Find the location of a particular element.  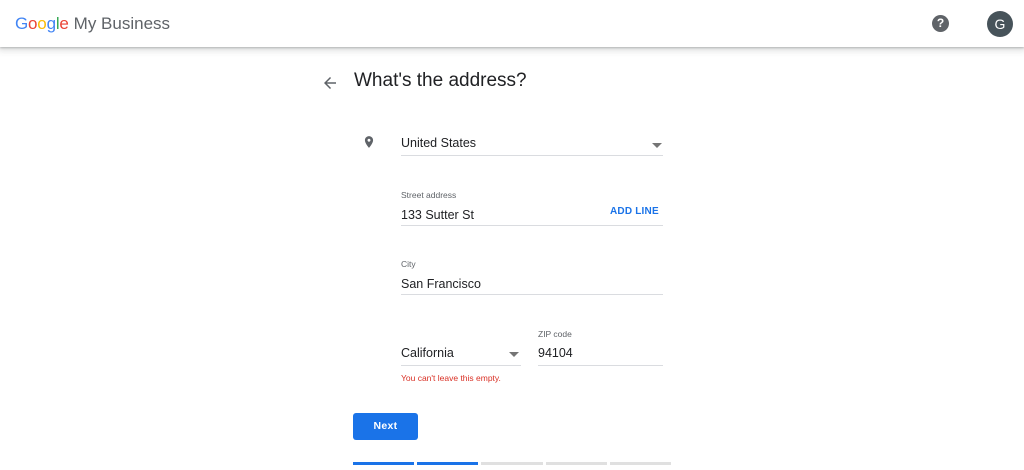

zip-code-value: 94104 is located at coordinates (555, 353).